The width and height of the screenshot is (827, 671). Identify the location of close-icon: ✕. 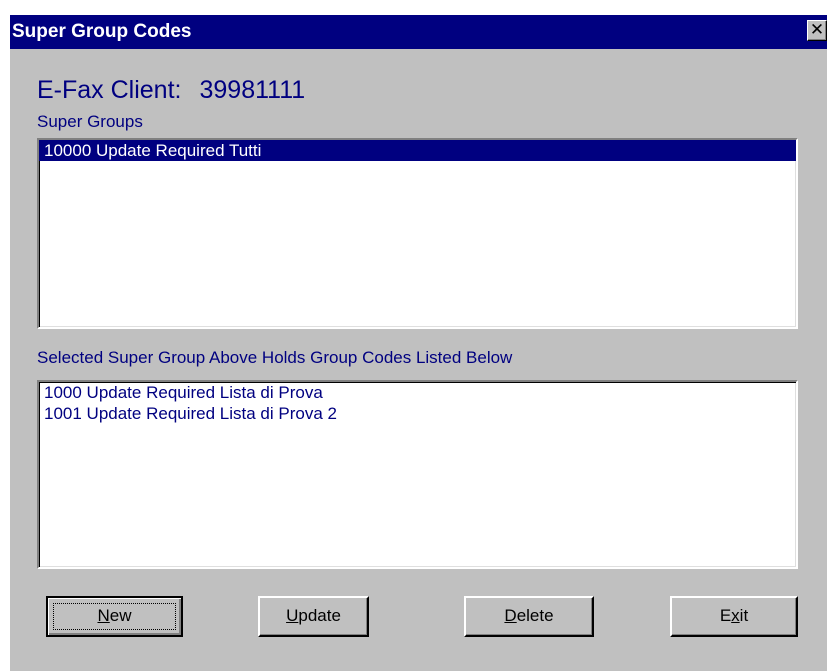
(817, 30).